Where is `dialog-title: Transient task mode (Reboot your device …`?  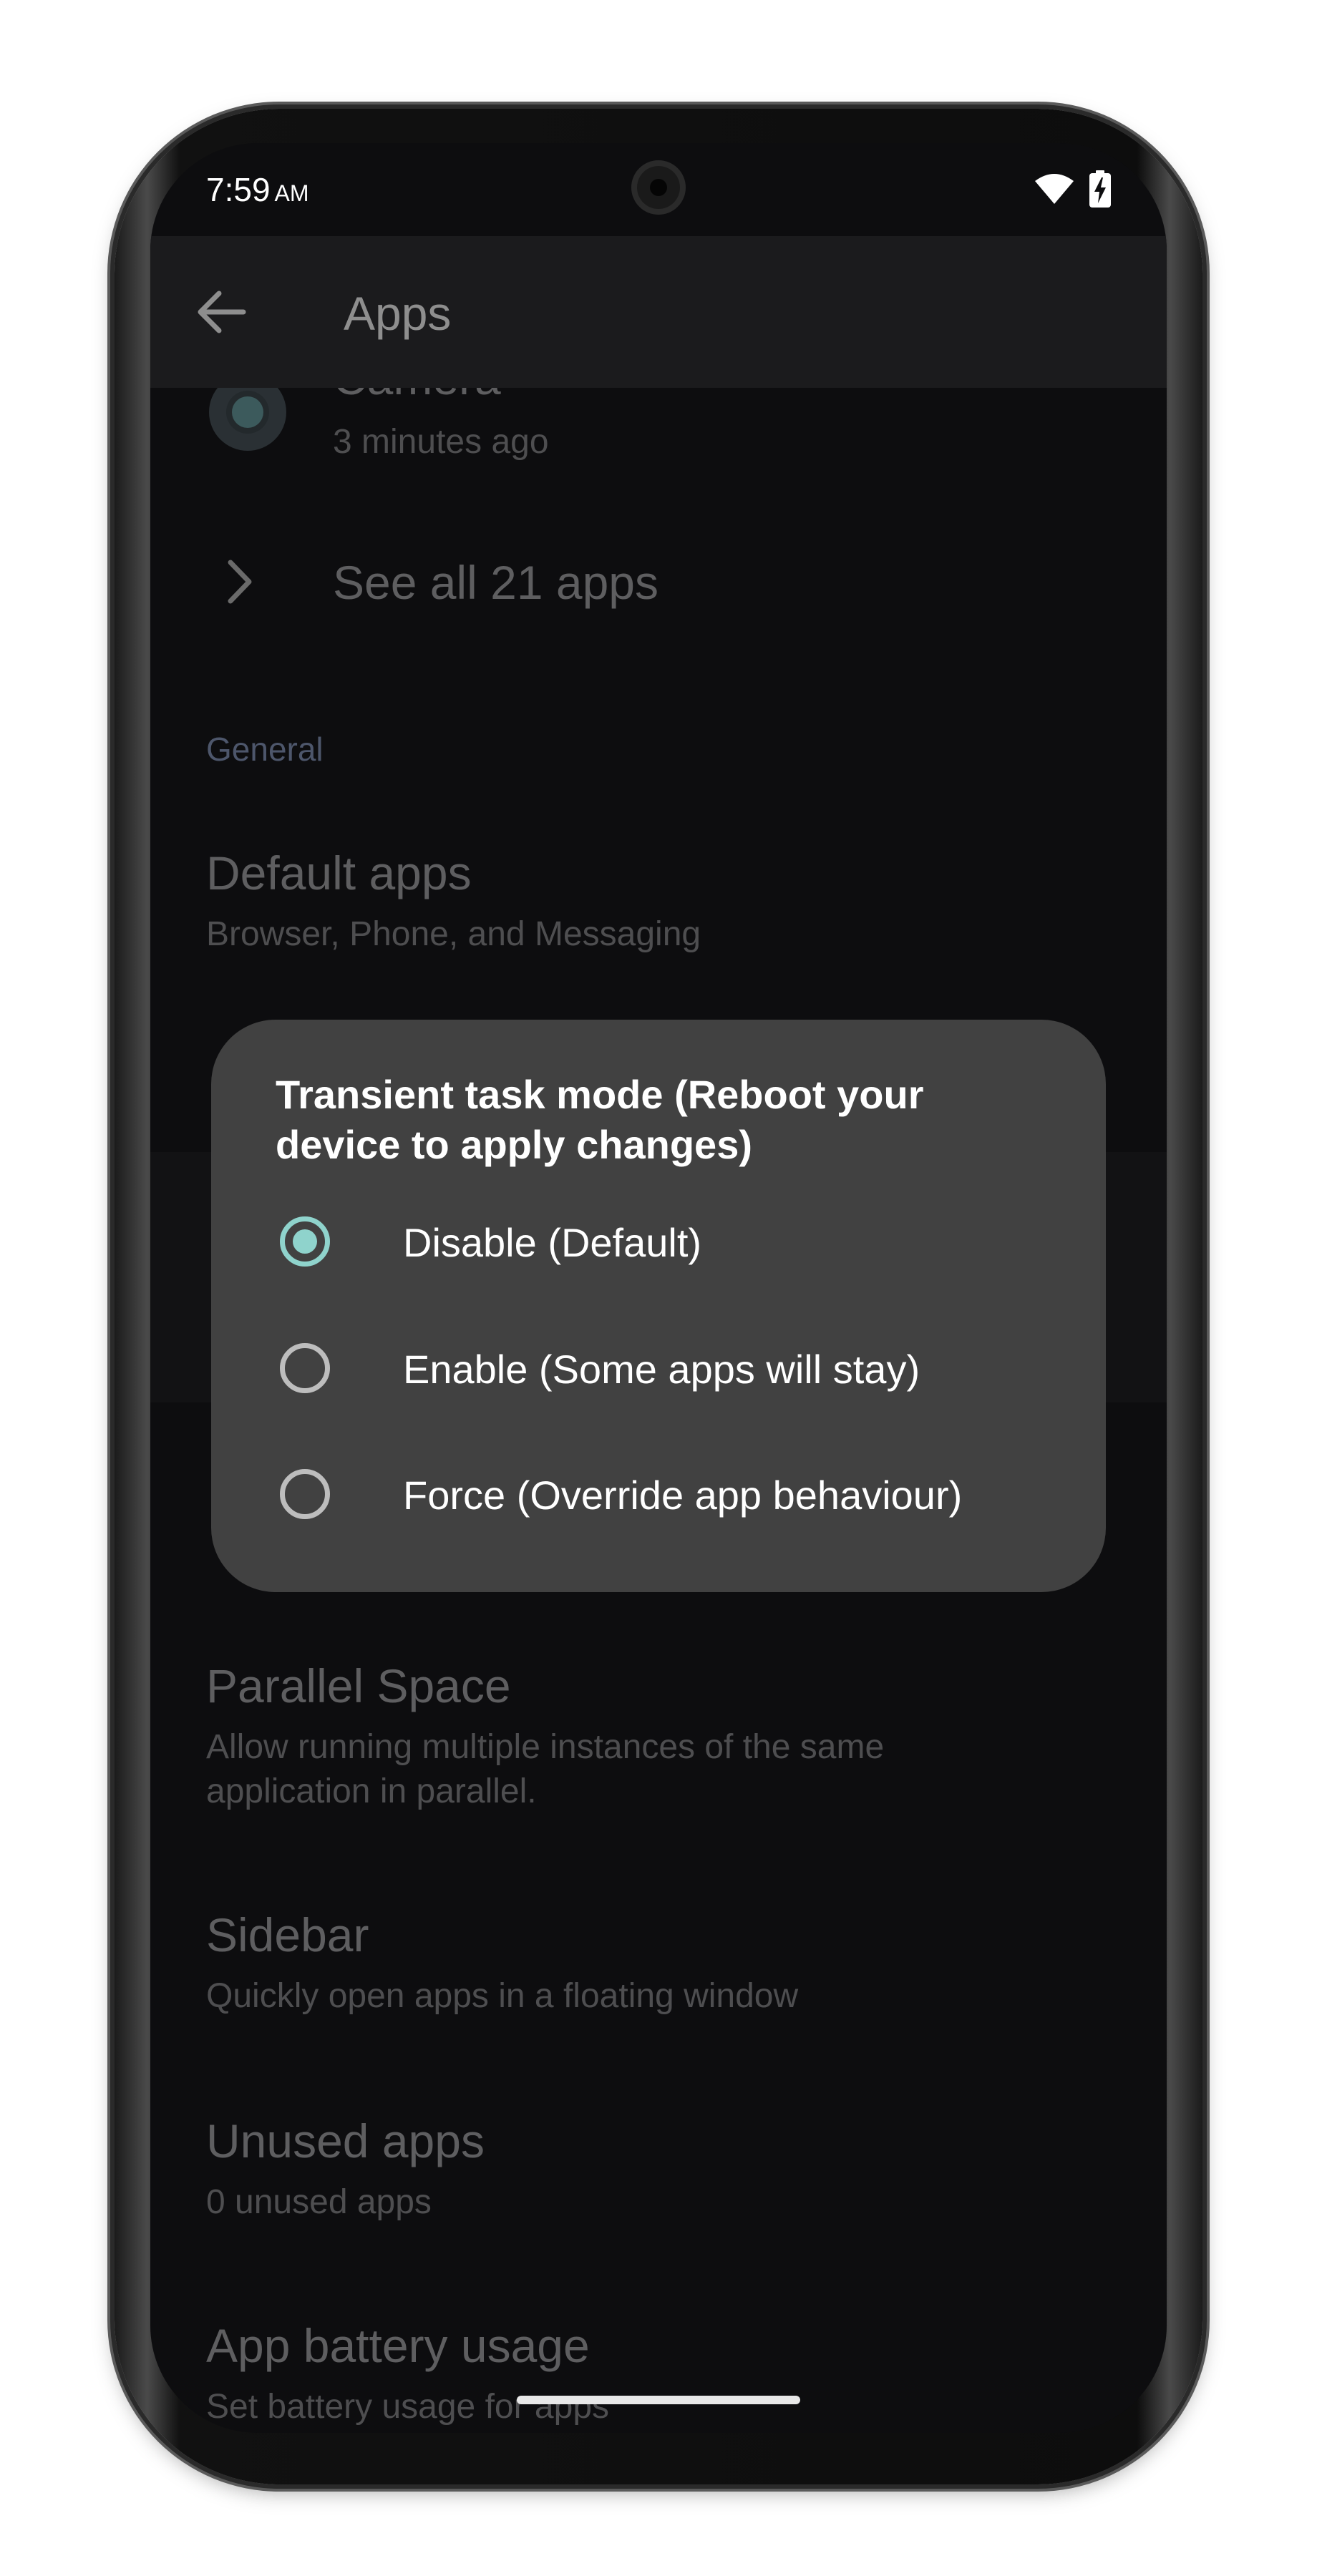 dialog-title: Transient task mode (Reboot your device … is located at coordinates (669, 1120).